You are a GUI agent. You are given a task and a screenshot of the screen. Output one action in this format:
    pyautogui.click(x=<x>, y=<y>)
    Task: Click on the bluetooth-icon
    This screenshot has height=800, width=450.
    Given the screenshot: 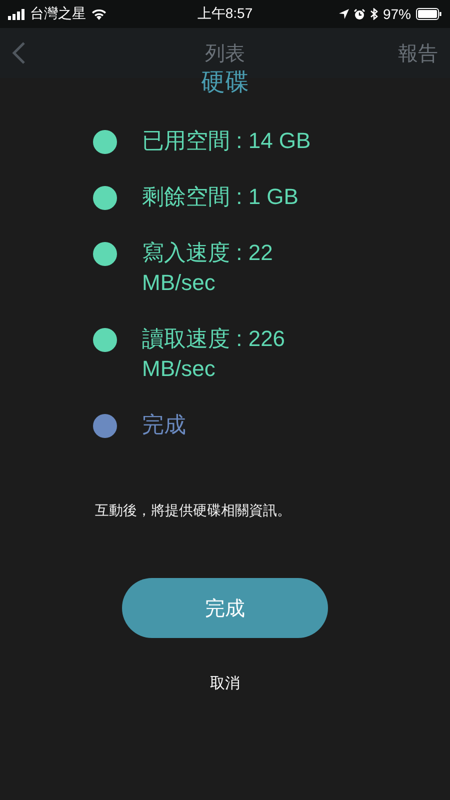 What is the action you would take?
    pyautogui.click(x=374, y=14)
    